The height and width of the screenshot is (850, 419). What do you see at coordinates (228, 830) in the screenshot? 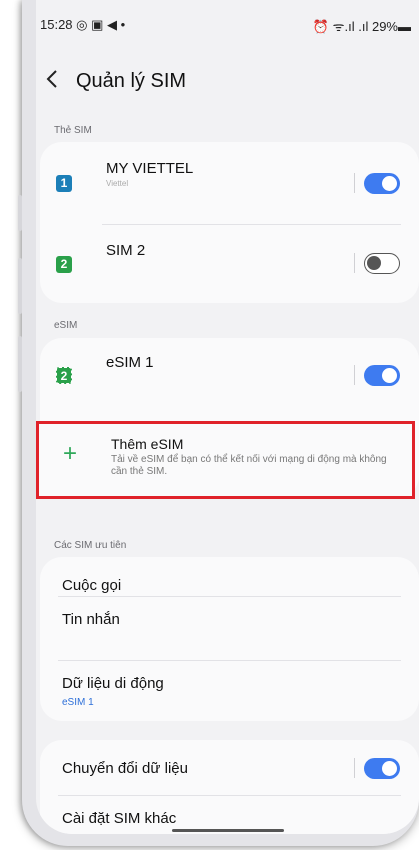
I see `home-indicator` at bounding box center [228, 830].